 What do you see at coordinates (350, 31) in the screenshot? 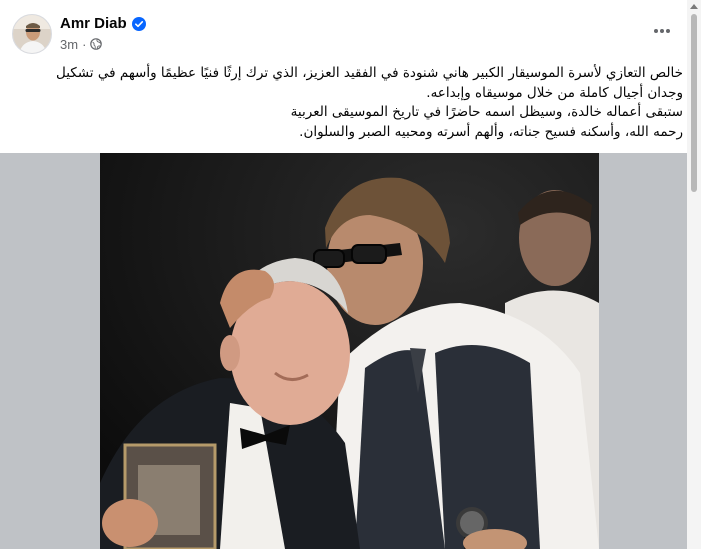
I see `post-header: Amr Diab 3m ·` at bounding box center [350, 31].